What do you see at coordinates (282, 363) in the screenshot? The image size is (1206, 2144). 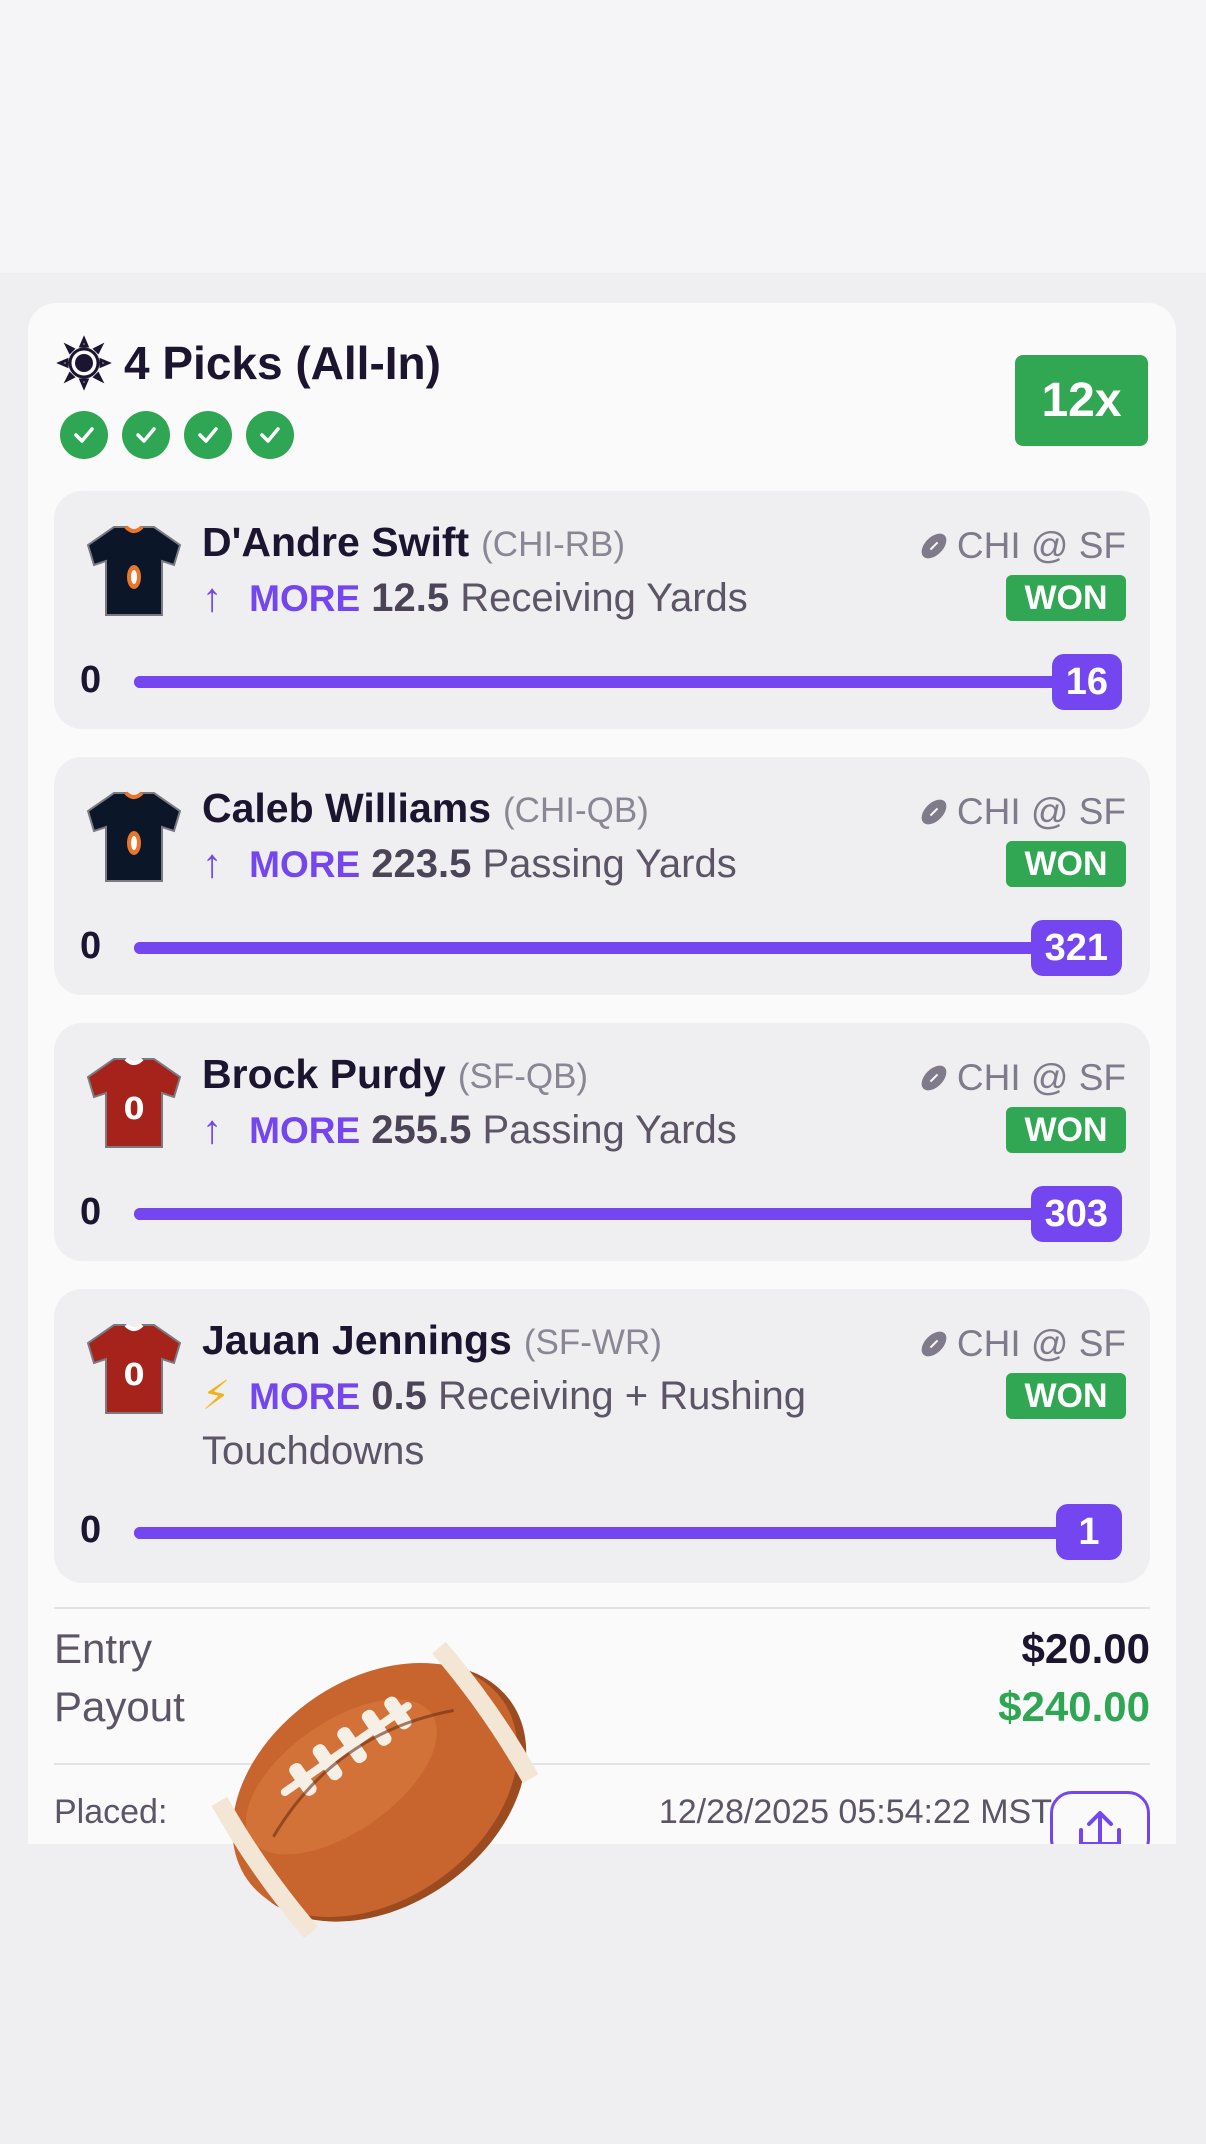 I see `entry-title: 4 Picks (All-In)` at bounding box center [282, 363].